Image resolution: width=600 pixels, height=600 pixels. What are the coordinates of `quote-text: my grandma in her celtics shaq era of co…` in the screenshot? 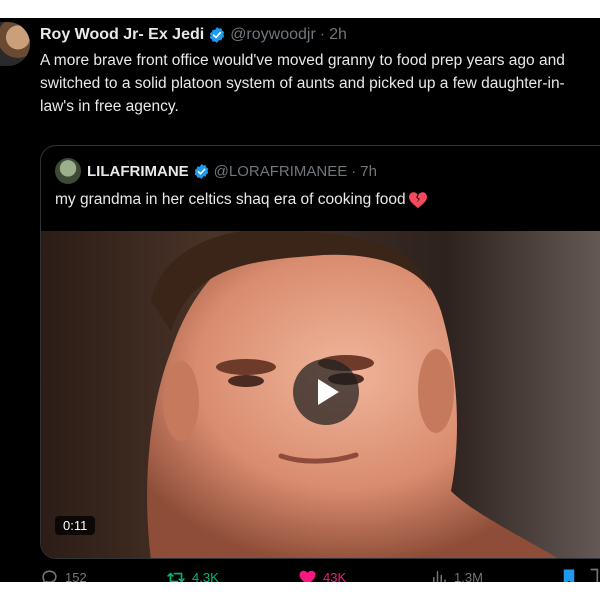 It's located at (230, 199).